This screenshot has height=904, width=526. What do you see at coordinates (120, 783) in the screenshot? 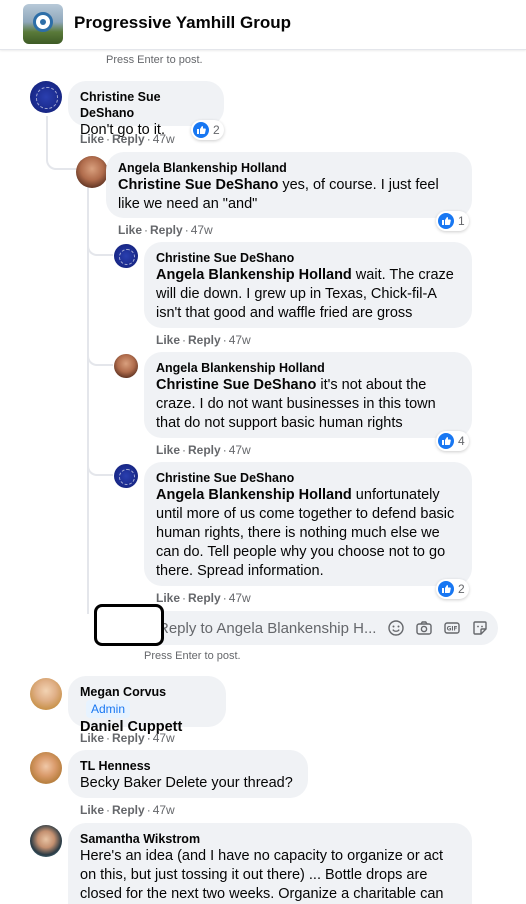
I see `mention-link: Becky Baker` at bounding box center [120, 783].